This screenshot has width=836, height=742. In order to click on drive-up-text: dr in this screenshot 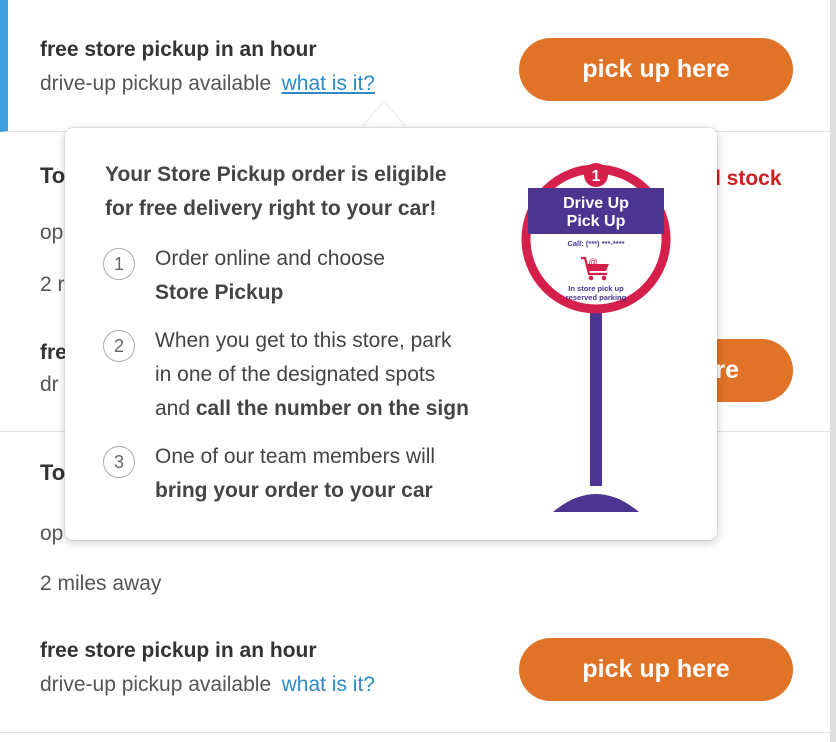, I will do `click(49, 384)`.